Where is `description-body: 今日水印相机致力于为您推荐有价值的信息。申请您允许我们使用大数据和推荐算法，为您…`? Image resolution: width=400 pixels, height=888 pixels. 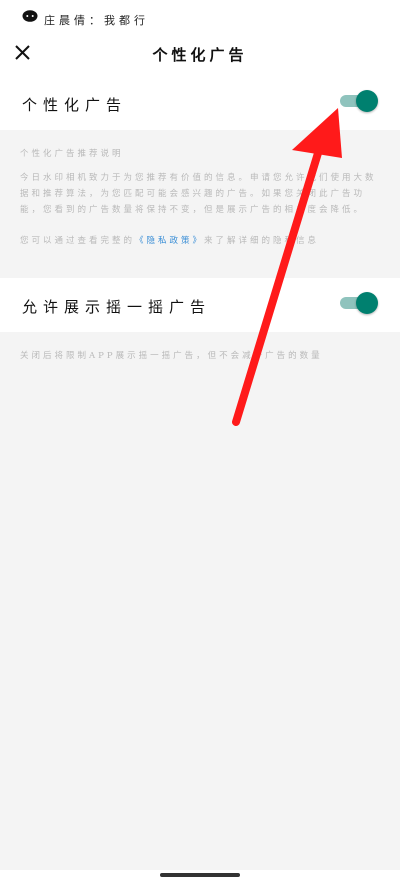
description-body: 今日水印相机致力于为您推荐有价值的信息。申请您允许我们使用大数据和推荐算法，为您… is located at coordinates (198, 194).